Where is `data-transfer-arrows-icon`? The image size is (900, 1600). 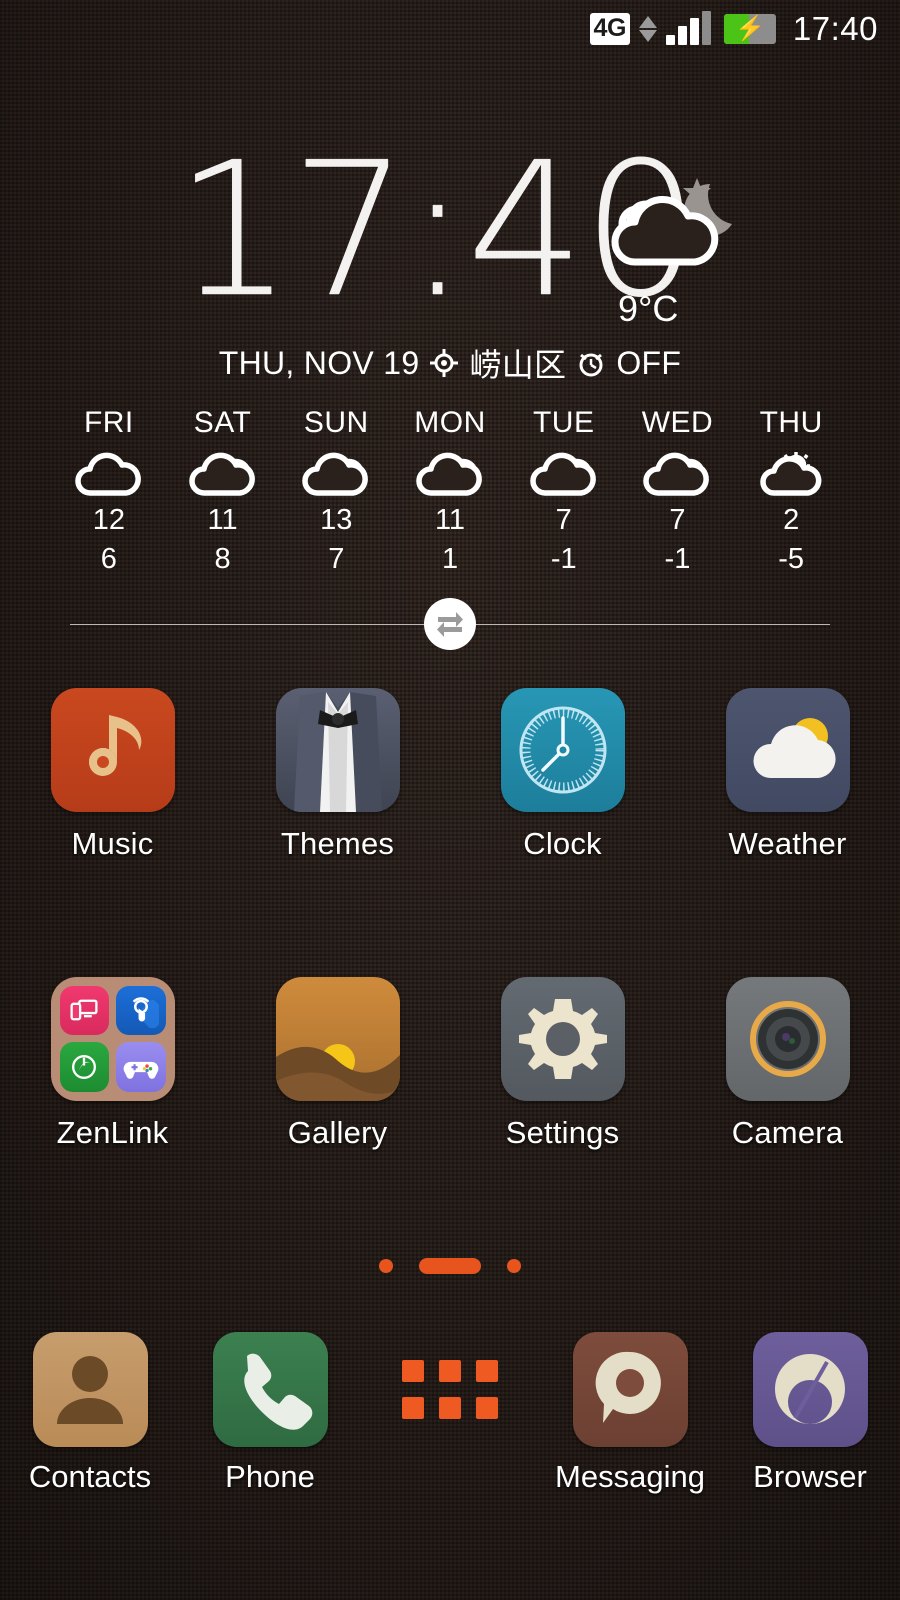
data-transfer-arrows-icon is located at coordinates (647, 29).